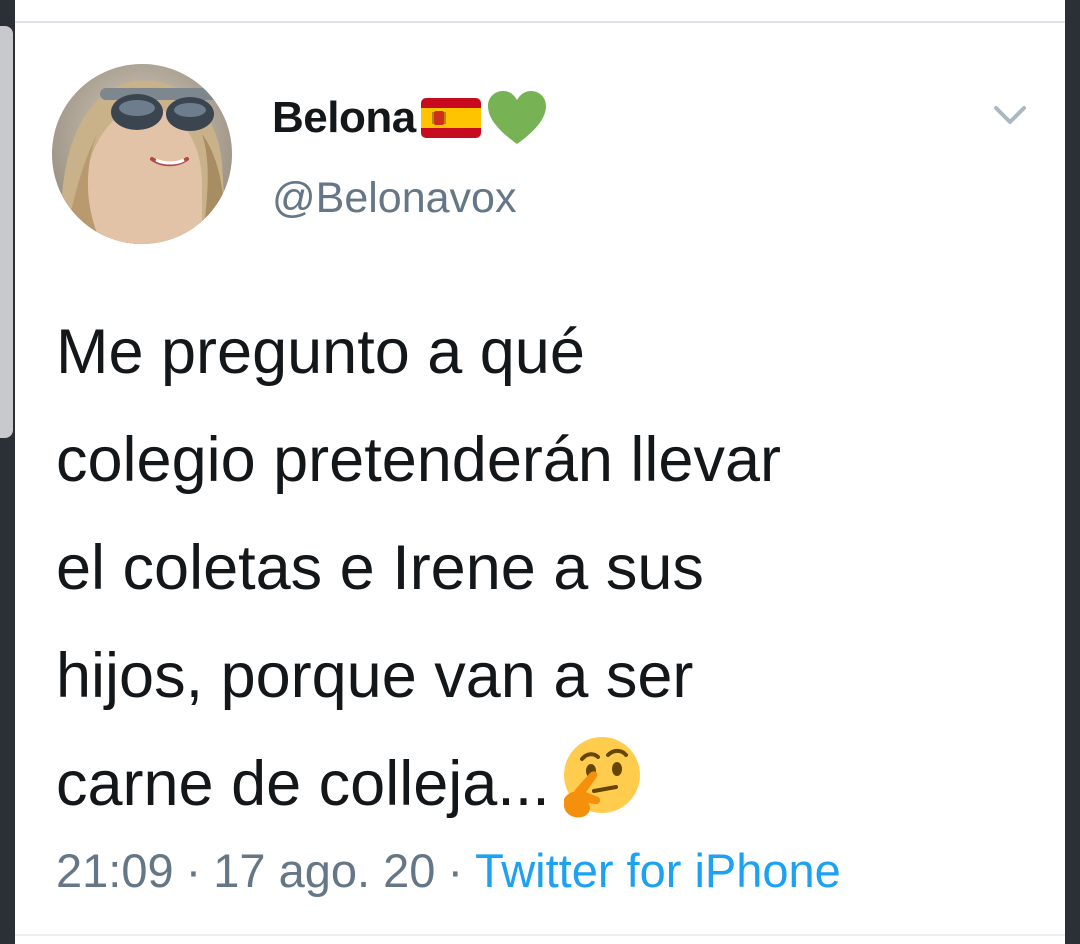 The image size is (1080, 944). What do you see at coordinates (1010, 116) in the screenshot?
I see `chevron-down-icon` at bounding box center [1010, 116].